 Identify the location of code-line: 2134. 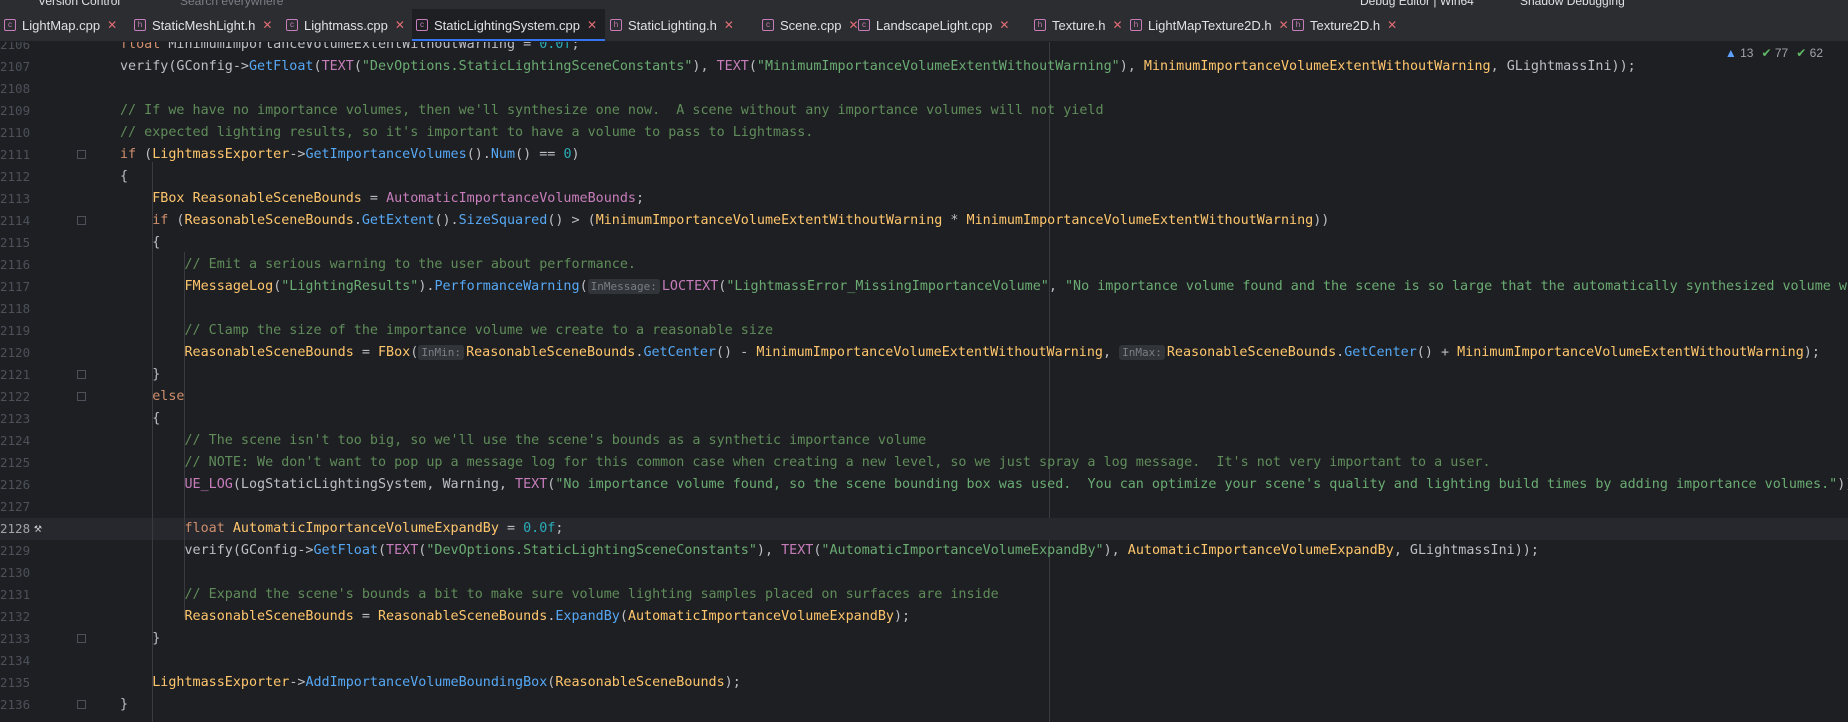
(924, 661).